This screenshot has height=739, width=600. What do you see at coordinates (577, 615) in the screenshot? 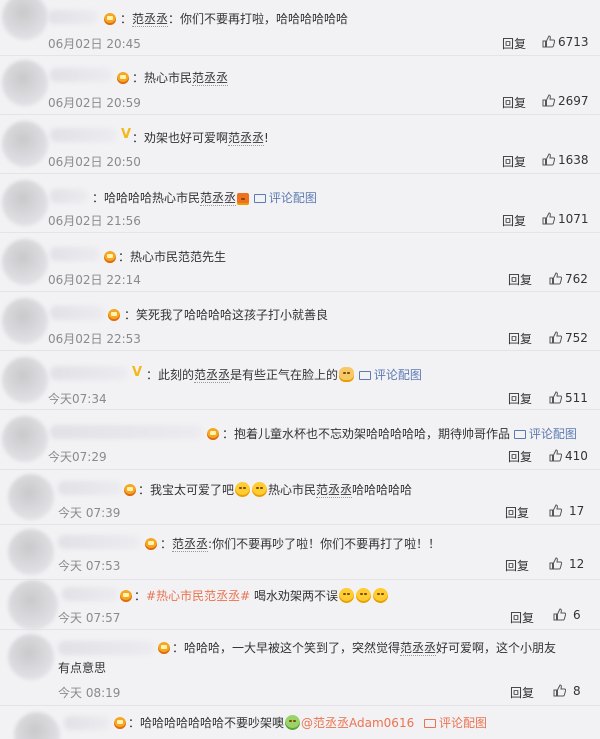
I see `like-count: 6` at bounding box center [577, 615].